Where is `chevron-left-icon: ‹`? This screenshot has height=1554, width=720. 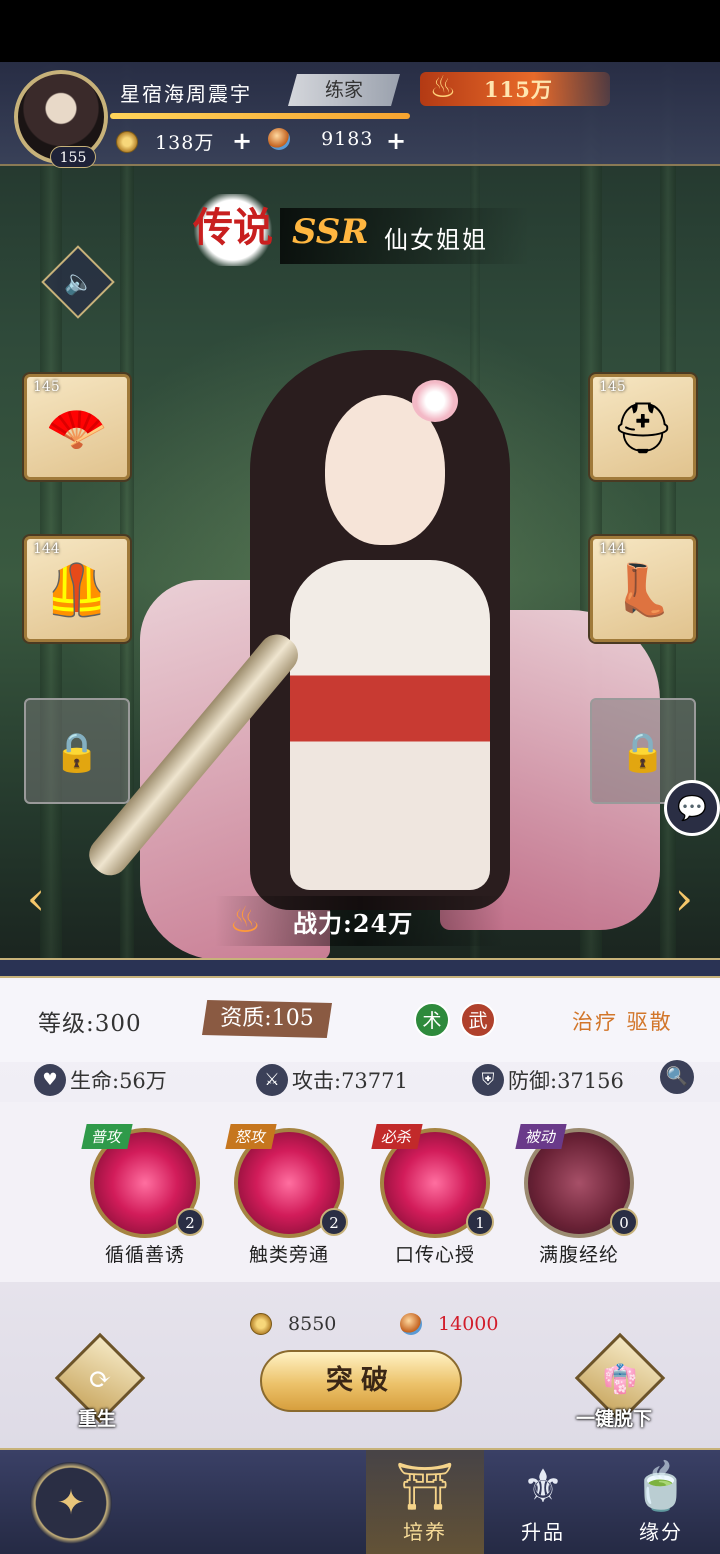 chevron-left-icon: ‹ is located at coordinates (36, 898).